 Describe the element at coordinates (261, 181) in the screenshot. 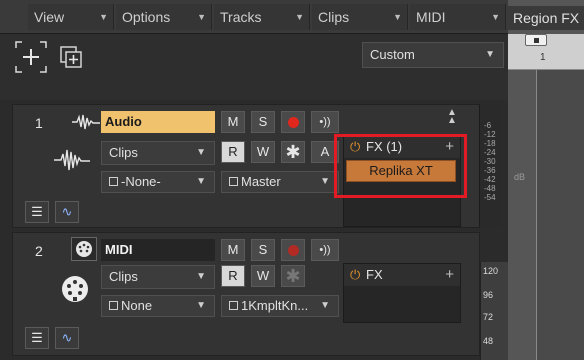

I see `output-value: Master` at that location.